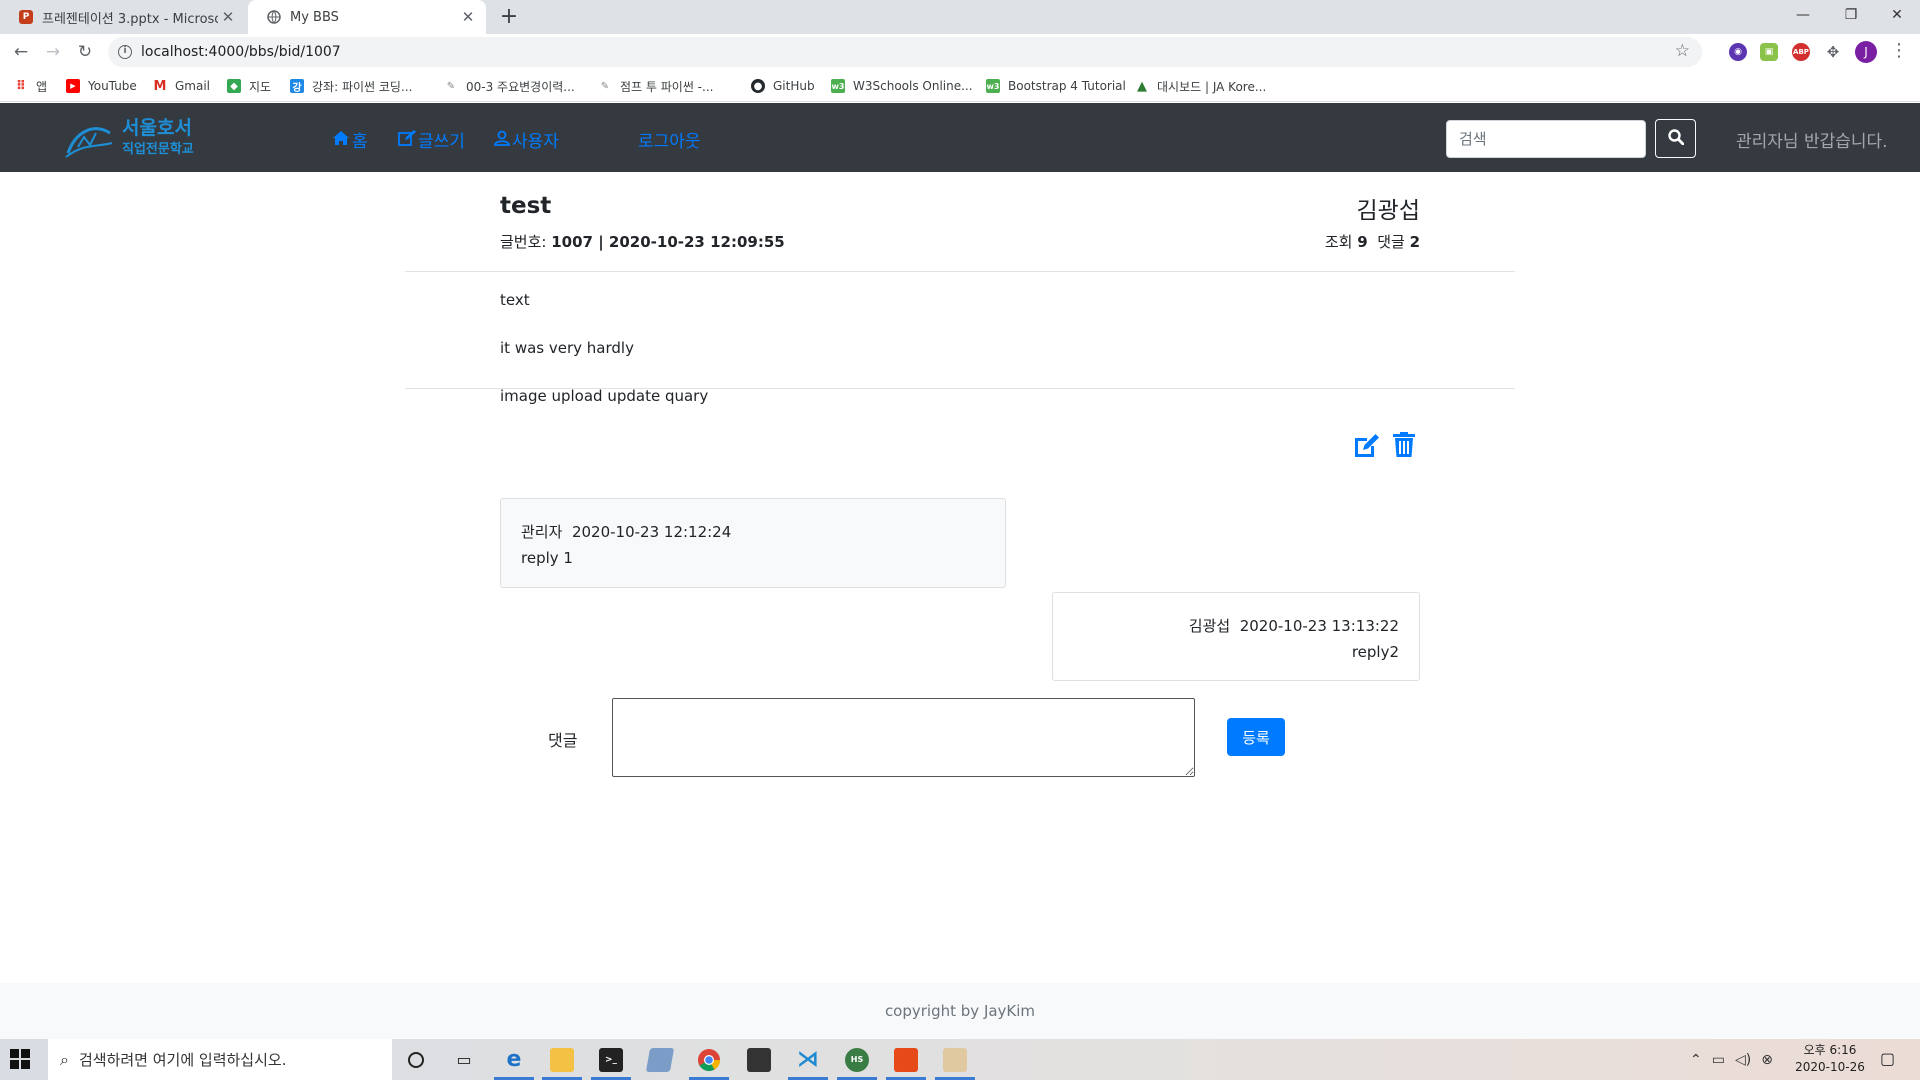  What do you see at coordinates (611, 1059) in the screenshot?
I see `terminal-icon: >_` at bounding box center [611, 1059].